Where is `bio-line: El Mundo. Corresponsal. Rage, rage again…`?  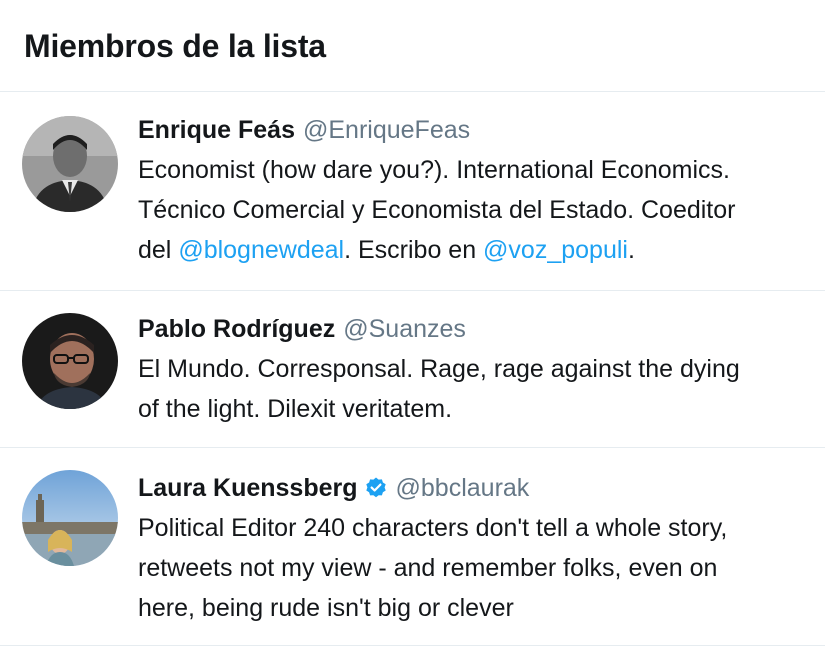
bio-line: El Mundo. Corresponsal. Rage, rage again… is located at coordinates (439, 369).